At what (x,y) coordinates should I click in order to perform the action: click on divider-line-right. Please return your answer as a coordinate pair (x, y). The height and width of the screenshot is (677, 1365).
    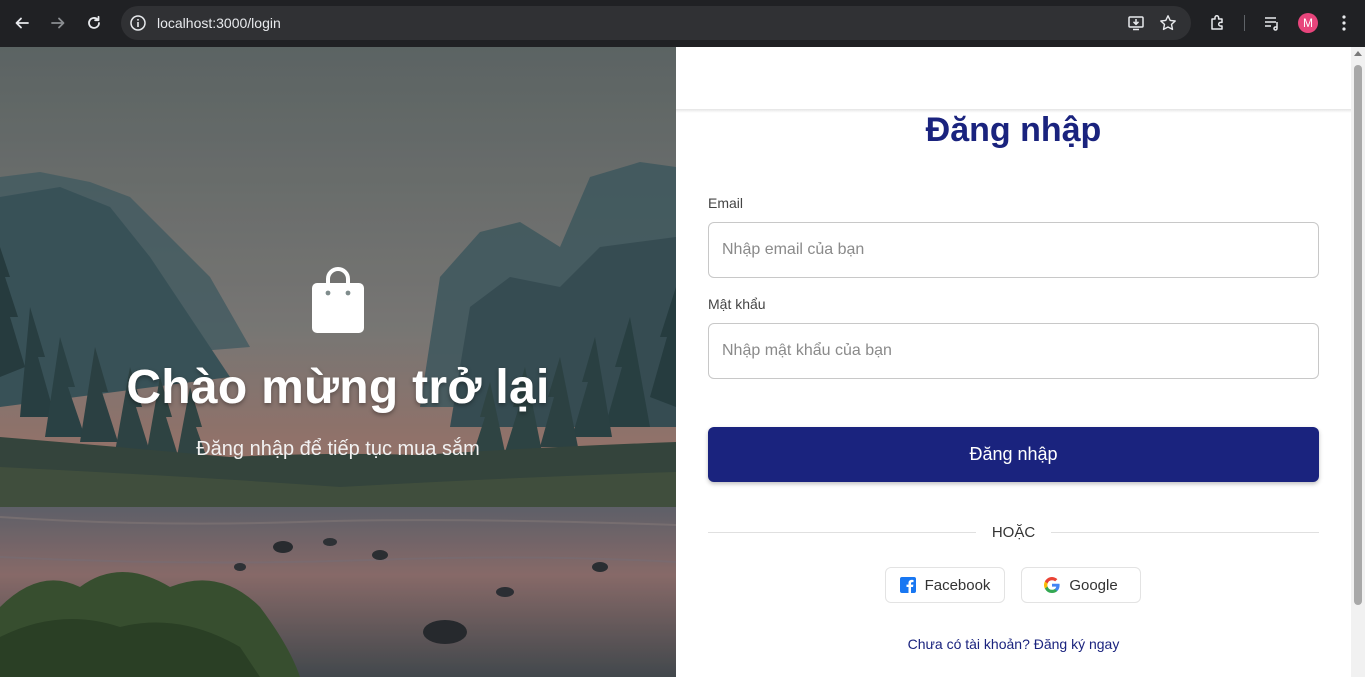
    Looking at the image, I should click on (1185, 532).